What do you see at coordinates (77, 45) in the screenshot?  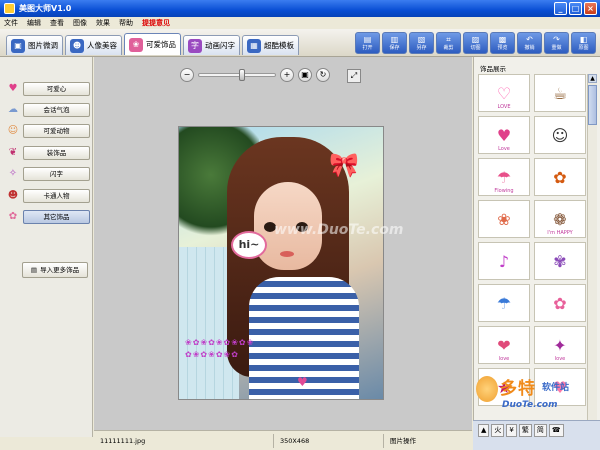 I see `portrait-icon: ☻` at bounding box center [77, 45].